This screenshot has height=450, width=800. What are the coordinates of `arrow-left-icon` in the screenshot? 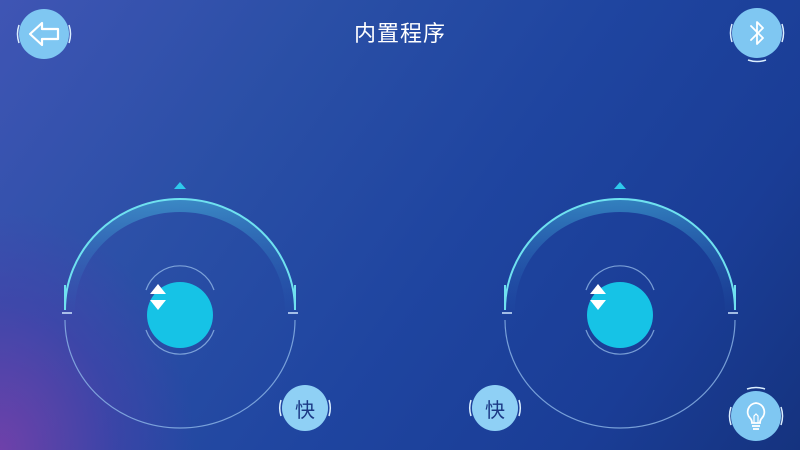 It's located at (44, 34).